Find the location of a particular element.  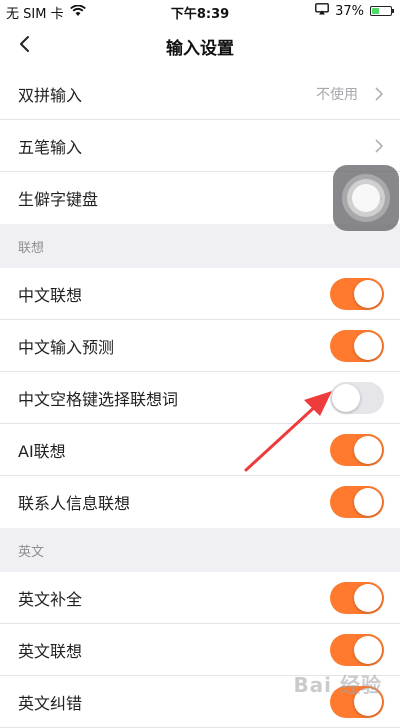

assistive-touch-button is located at coordinates (366, 198).